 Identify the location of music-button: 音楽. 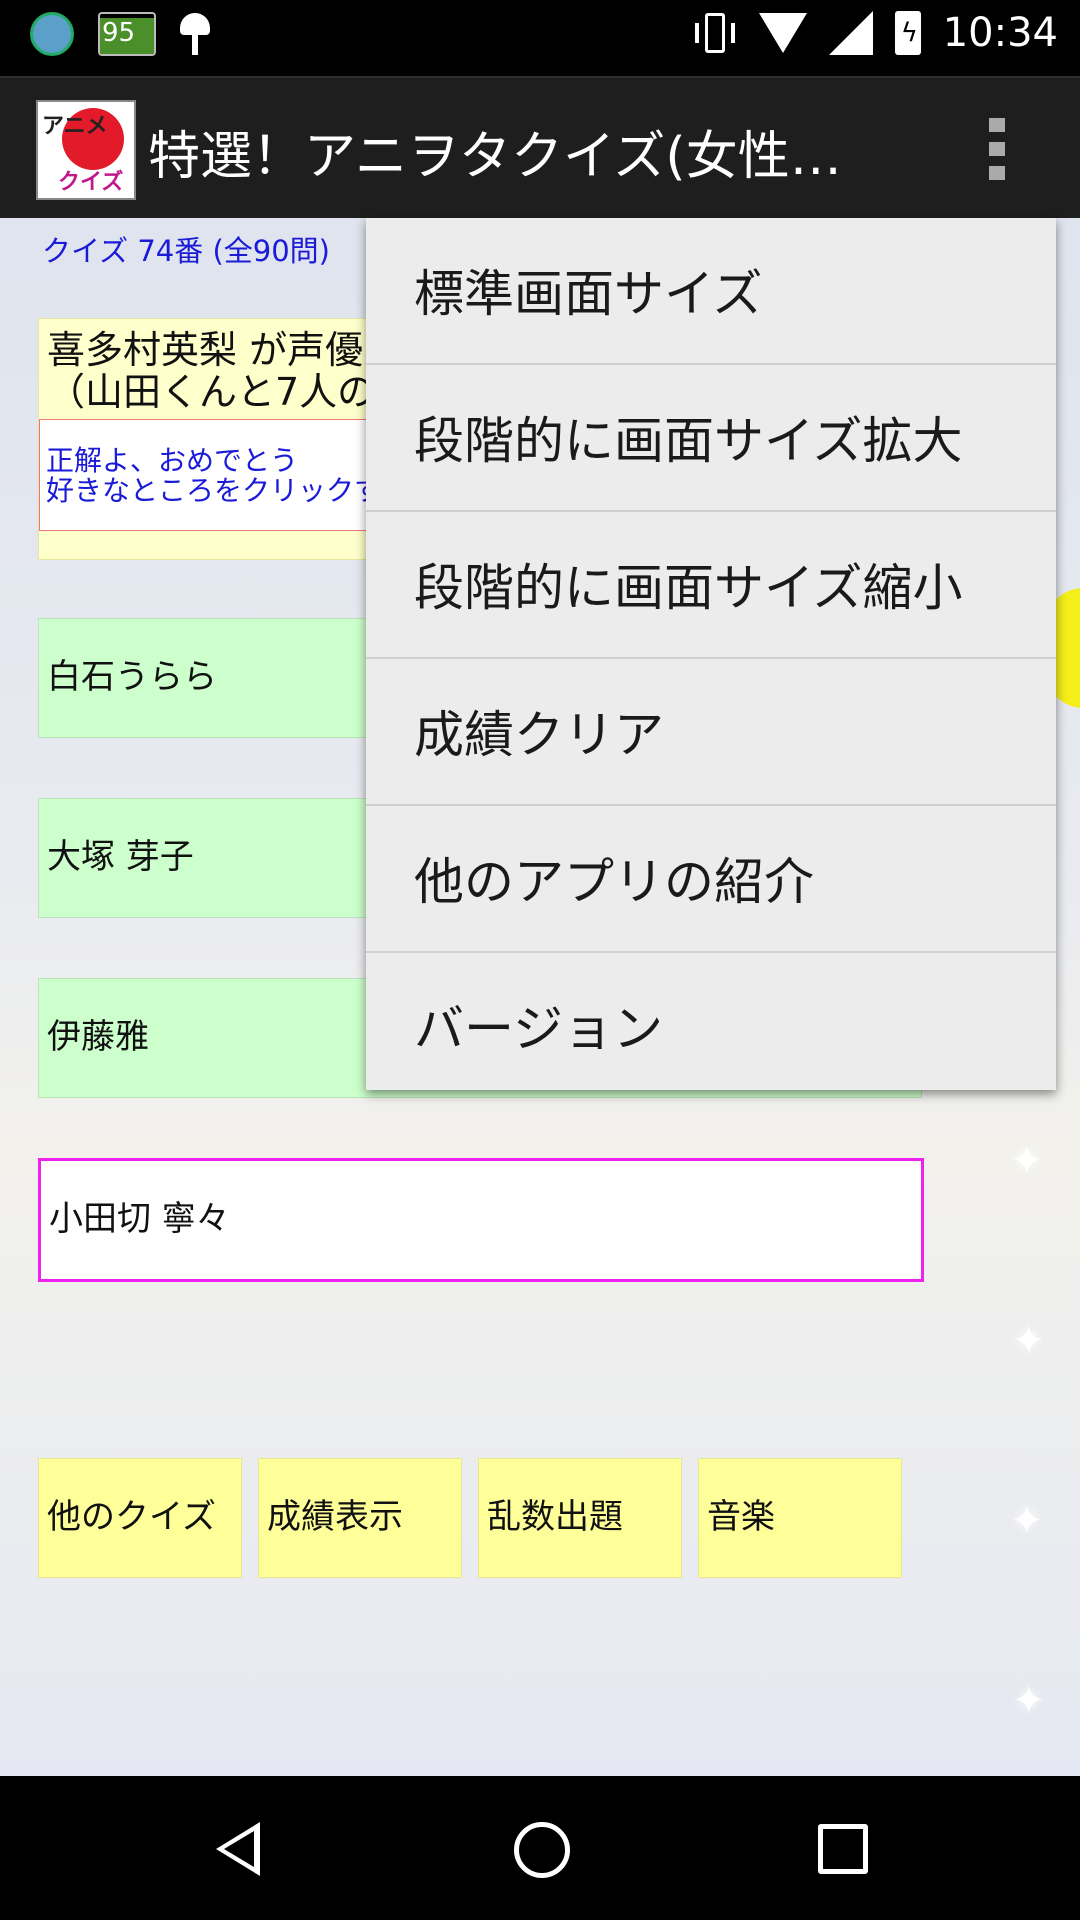
(800, 1518).